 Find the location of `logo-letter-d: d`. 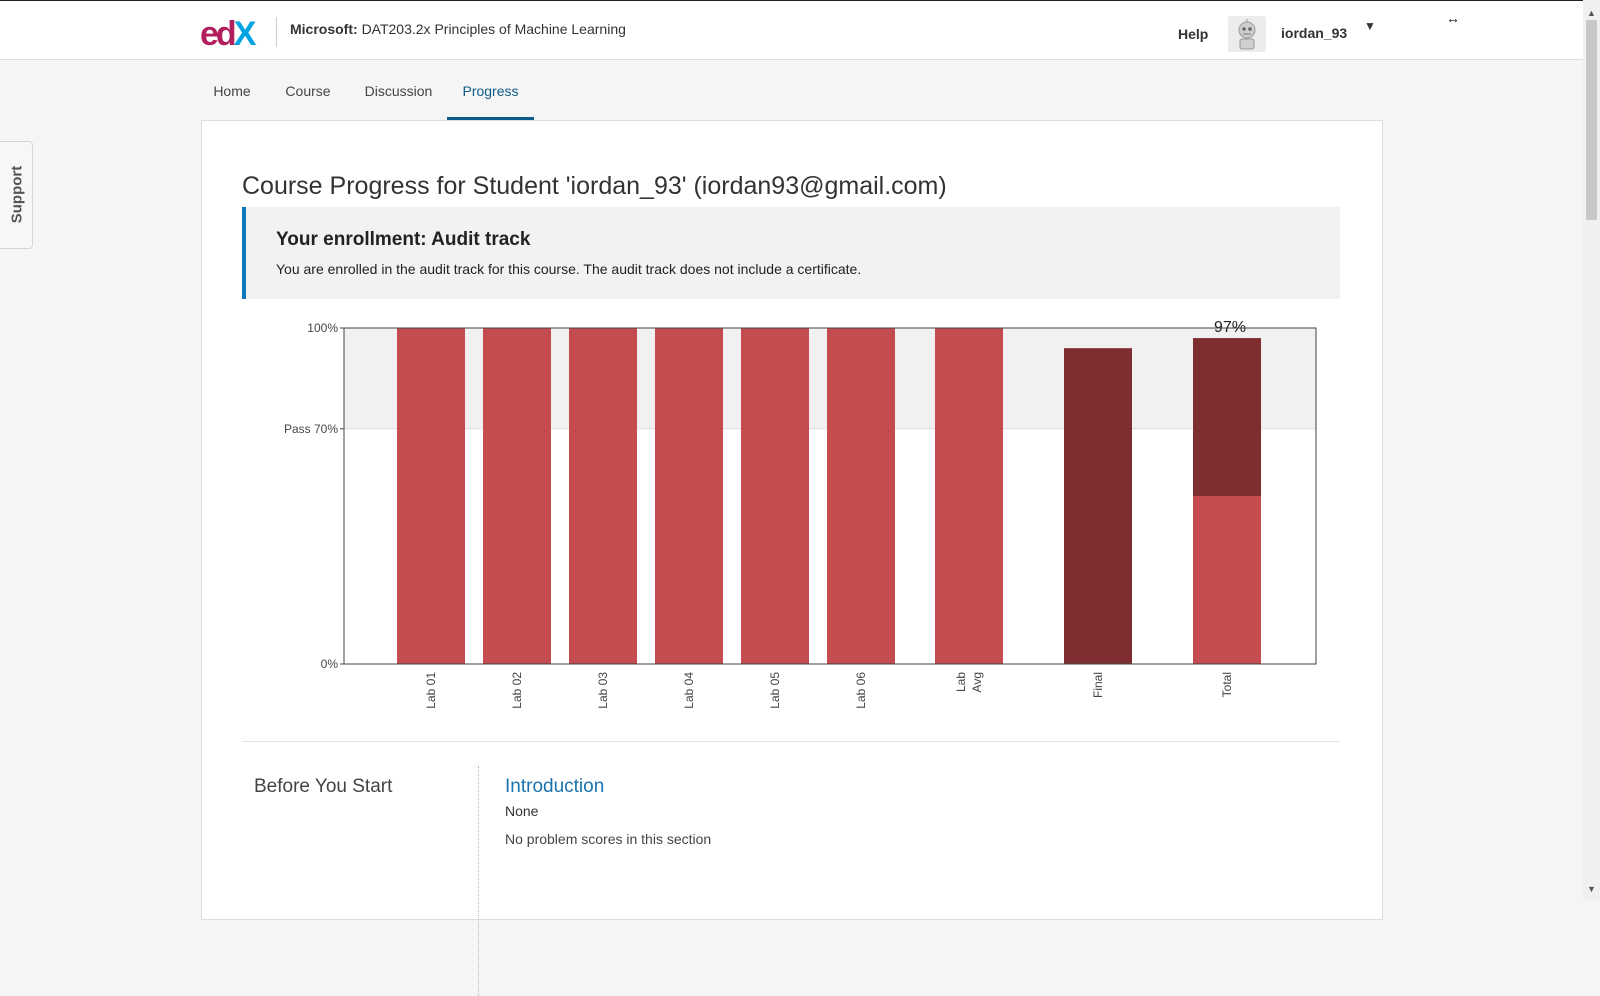

logo-letter-d: d is located at coordinates (226, 34).